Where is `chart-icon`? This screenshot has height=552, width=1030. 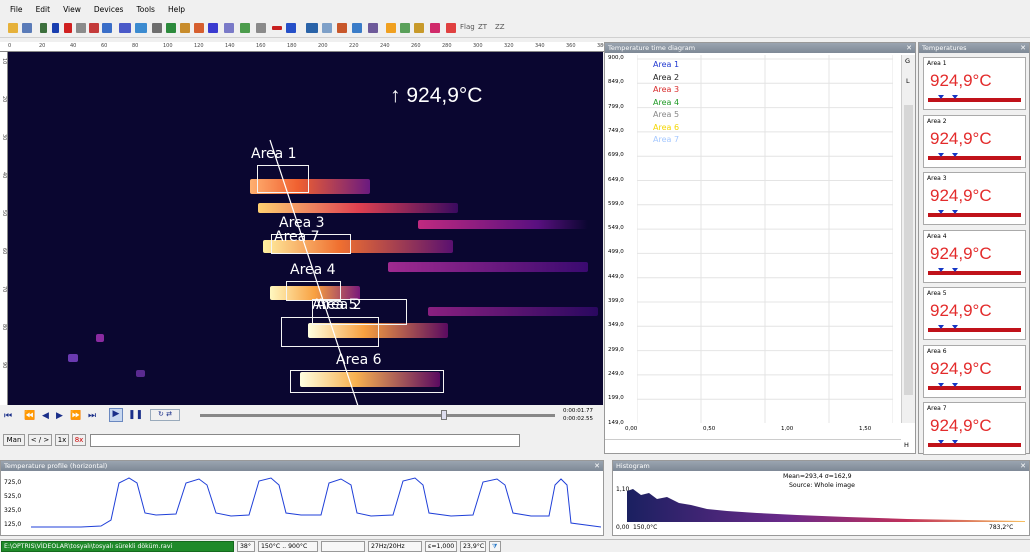 chart-icon is located at coordinates (245, 28).